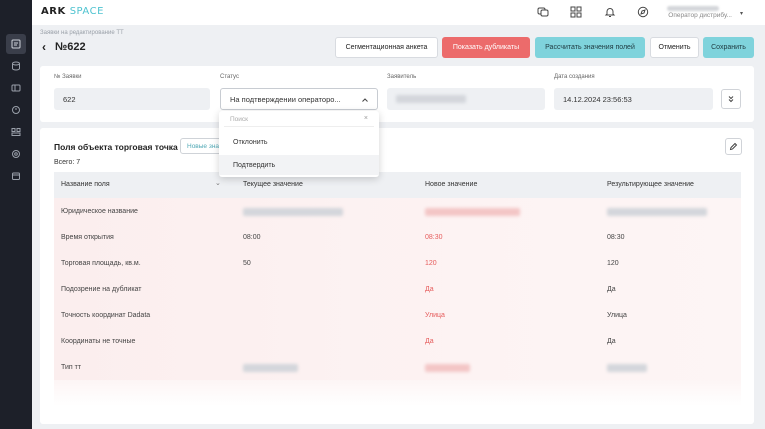 This screenshot has width=765, height=429. I want to click on row-field-name: Тип тт, so click(71, 367).